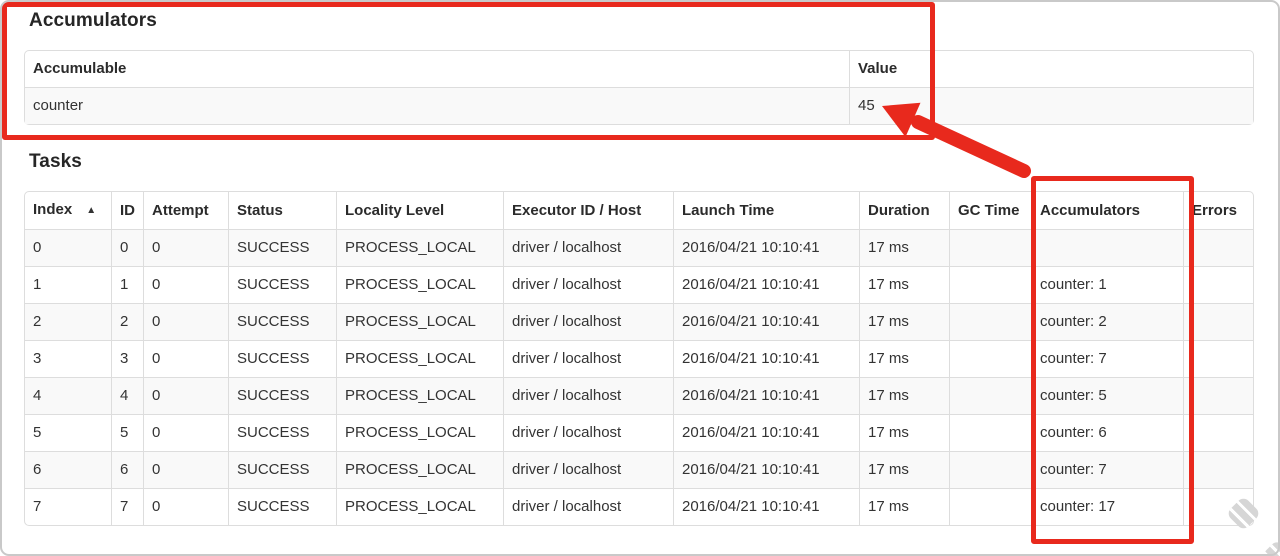 The height and width of the screenshot is (556, 1280). Describe the element at coordinates (1090, 210) in the screenshot. I see `column-header-label: Accumulators` at that location.